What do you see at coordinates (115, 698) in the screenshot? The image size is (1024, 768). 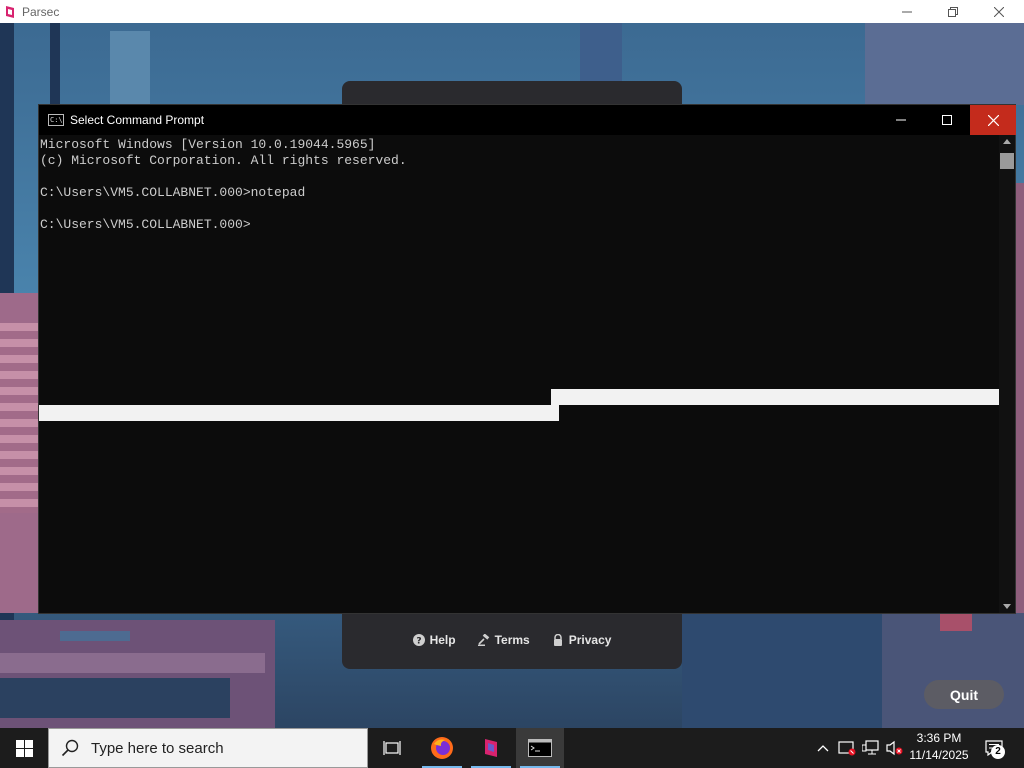 I see `wallpaper-drawer` at bounding box center [115, 698].